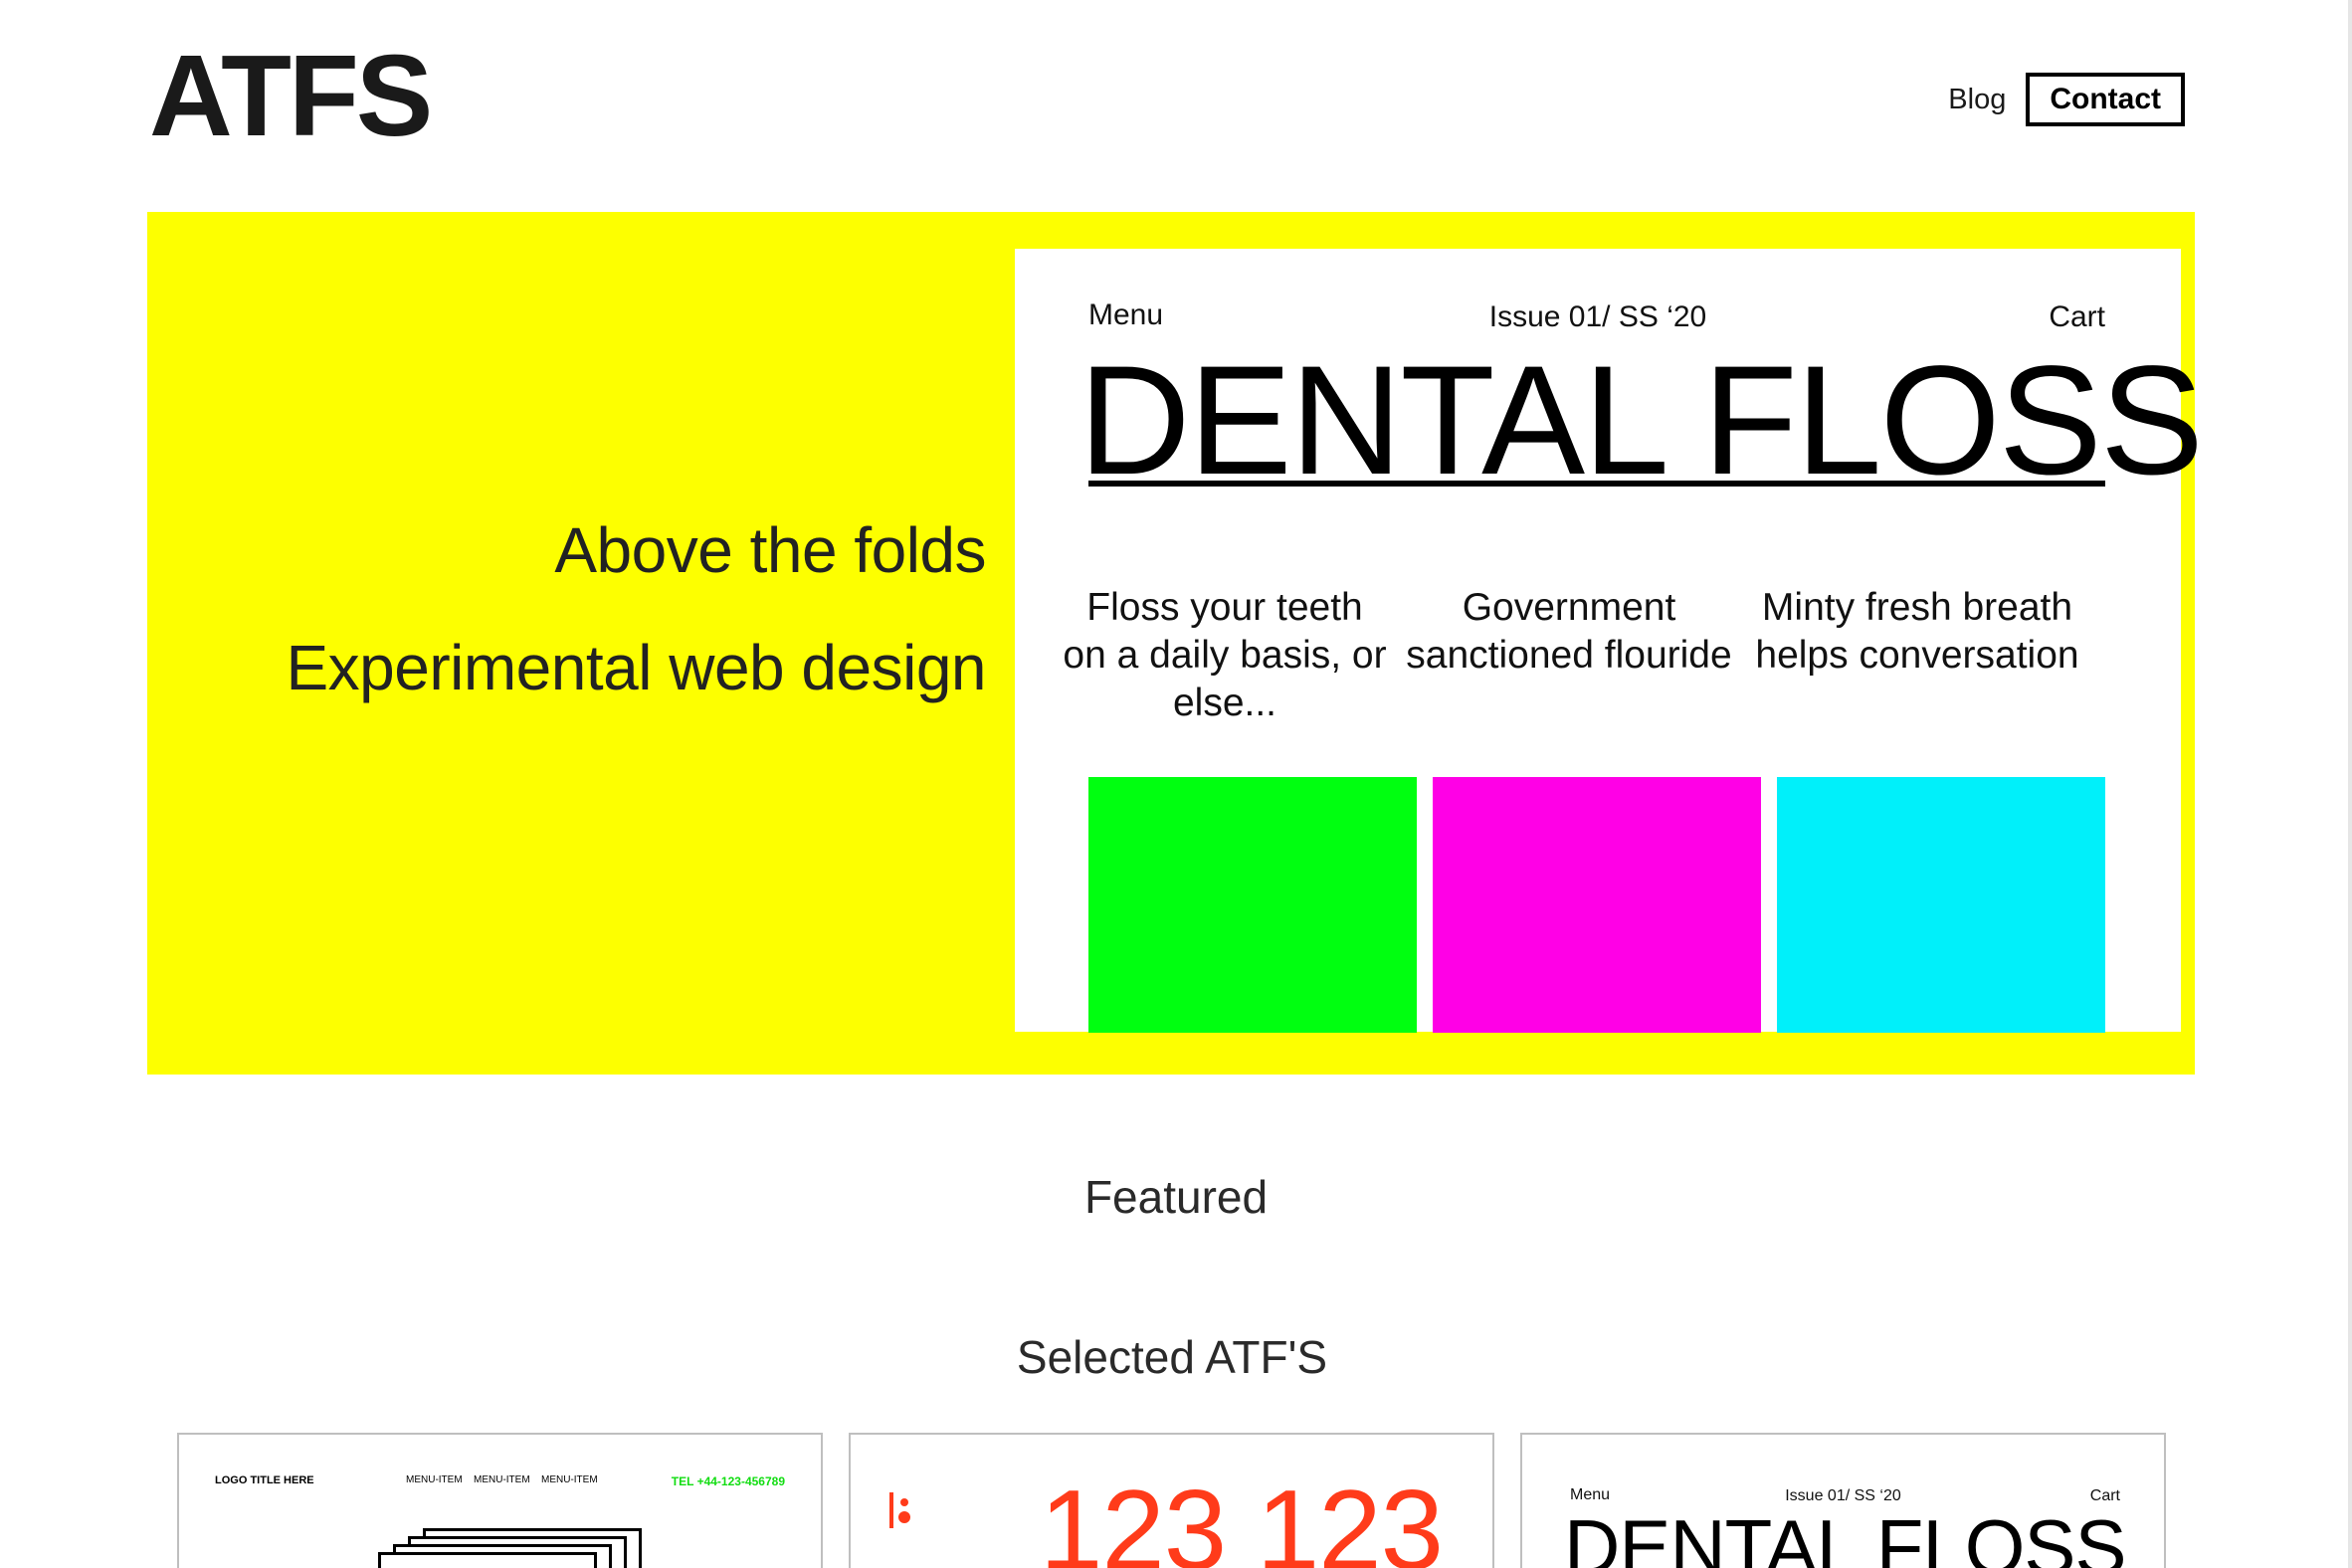 Image resolution: width=2352 pixels, height=1568 pixels. Describe the element at coordinates (2077, 316) in the screenshot. I see `preview-cart-label: Cart` at that location.